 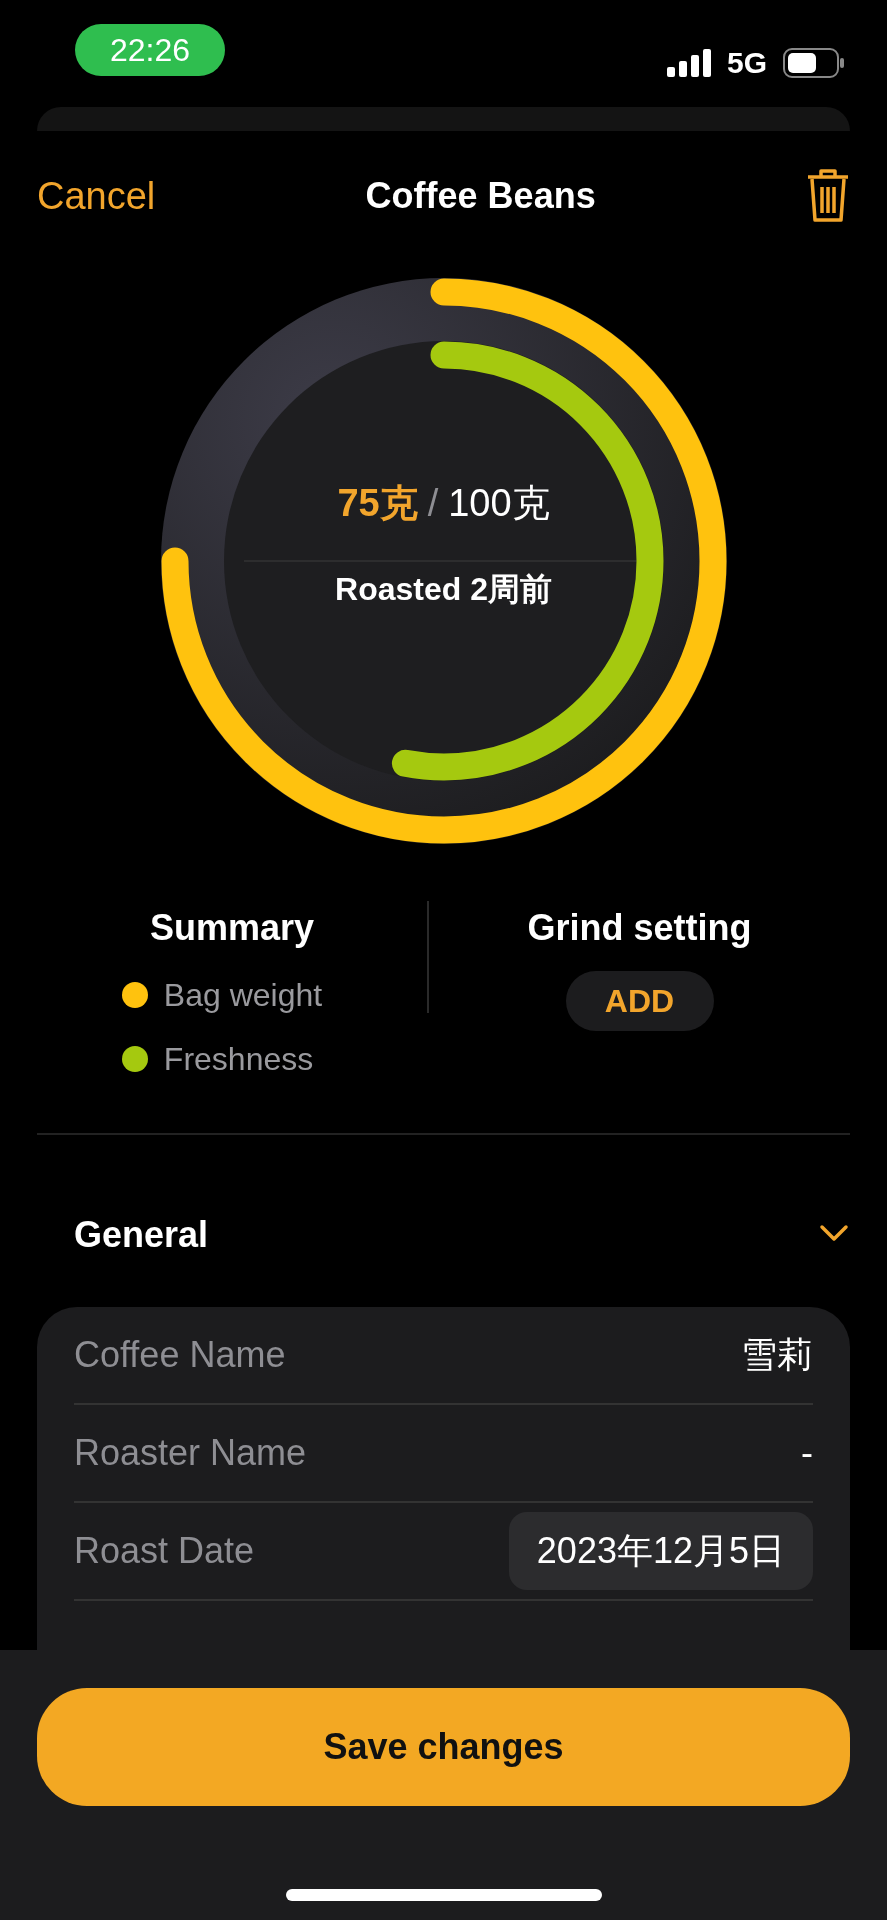 What do you see at coordinates (480, 196) in the screenshot?
I see `screen-title: Coffee Beans` at bounding box center [480, 196].